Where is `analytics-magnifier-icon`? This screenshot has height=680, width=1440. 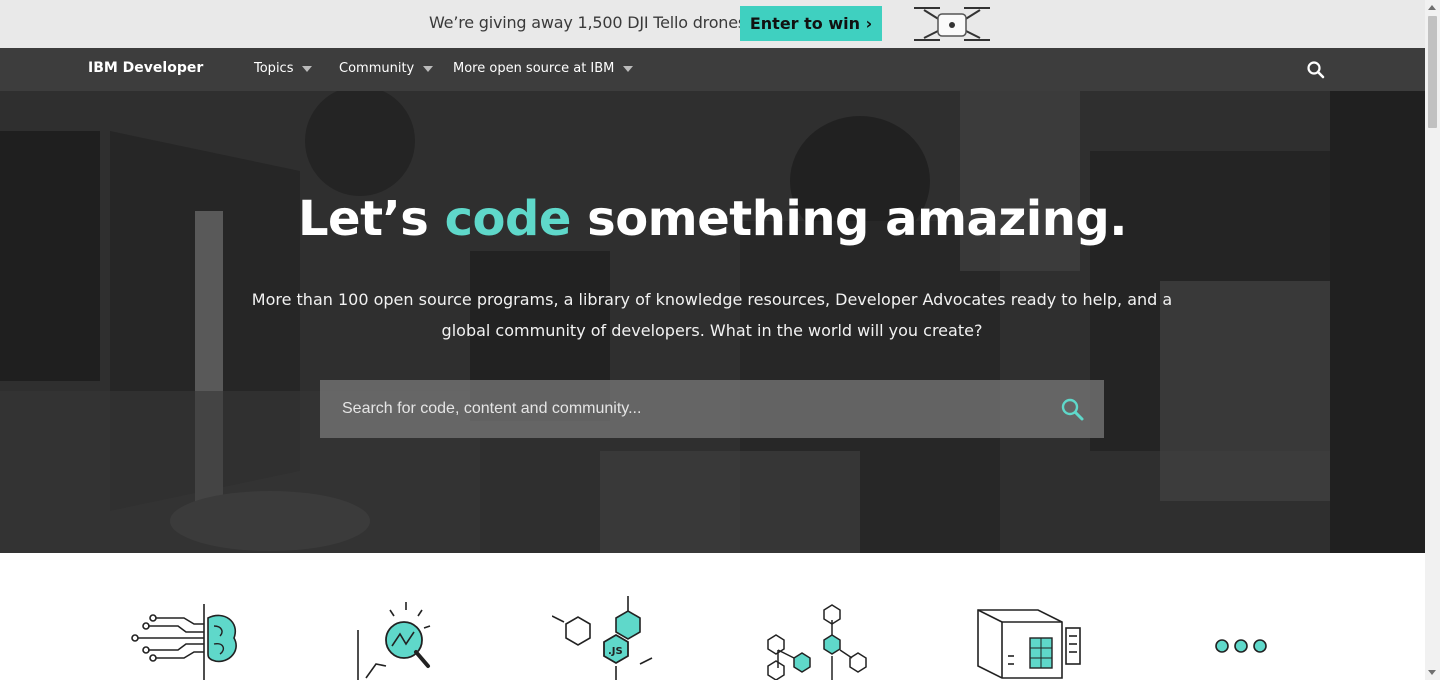
analytics-magnifier-icon is located at coordinates (394, 640).